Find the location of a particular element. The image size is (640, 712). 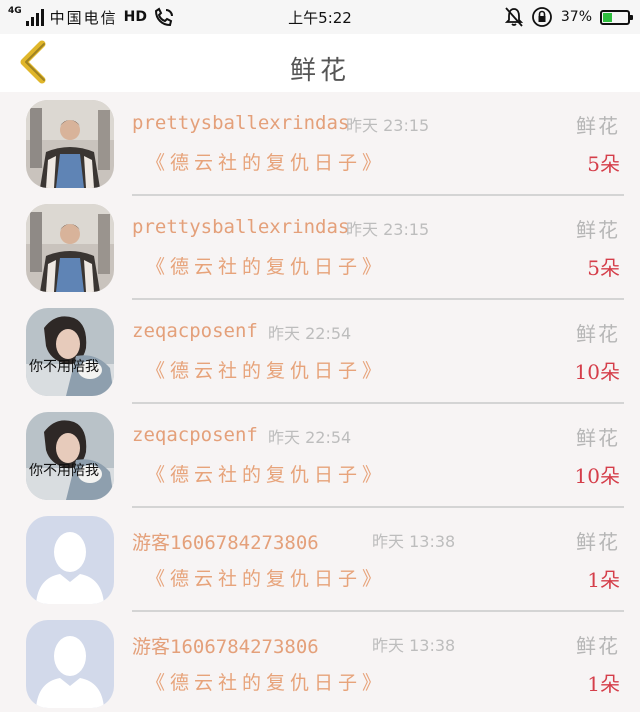

battery-percent: 37% is located at coordinates (576, 17).